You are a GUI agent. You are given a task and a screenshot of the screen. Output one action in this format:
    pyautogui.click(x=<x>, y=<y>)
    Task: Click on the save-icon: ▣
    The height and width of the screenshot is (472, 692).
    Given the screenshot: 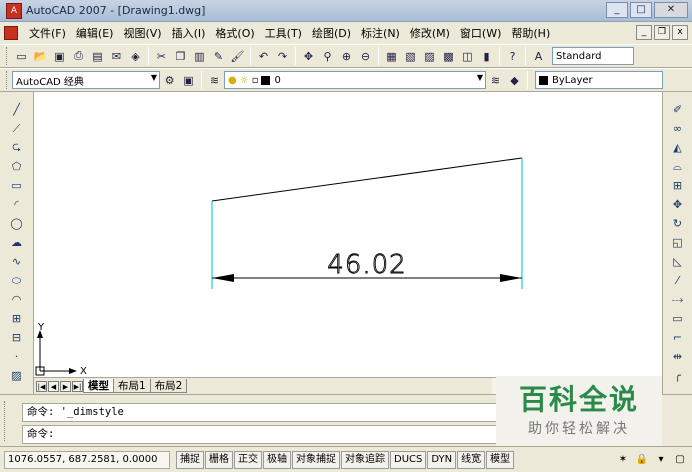 What is the action you would take?
    pyautogui.click(x=59, y=56)
    